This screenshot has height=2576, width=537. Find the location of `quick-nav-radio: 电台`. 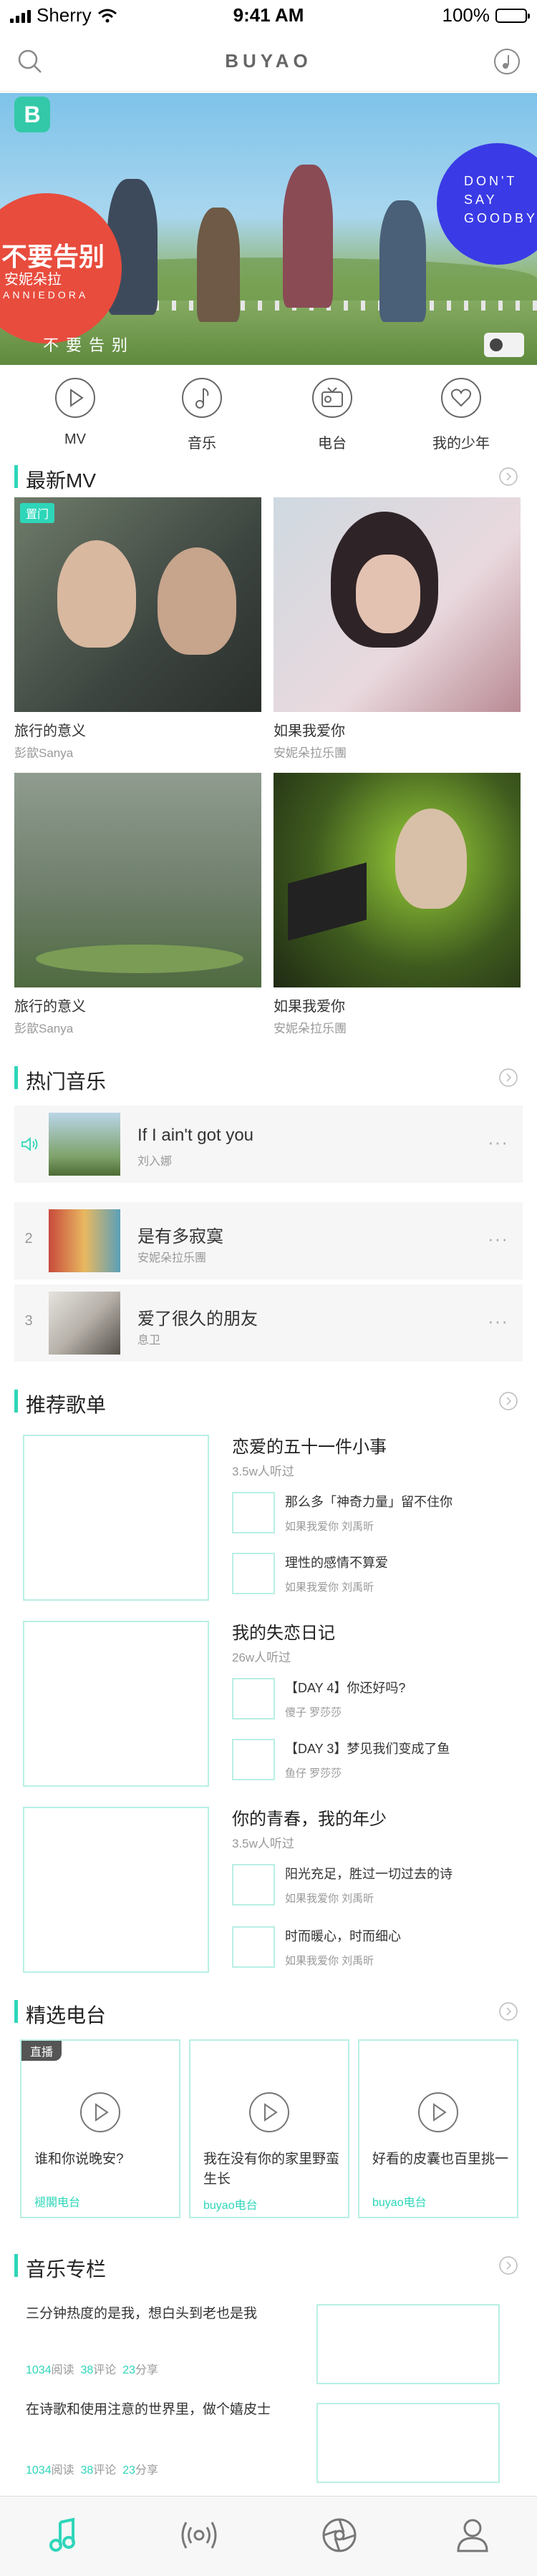

quick-nav-radio: 电台 is located at coordinates (332, 414).